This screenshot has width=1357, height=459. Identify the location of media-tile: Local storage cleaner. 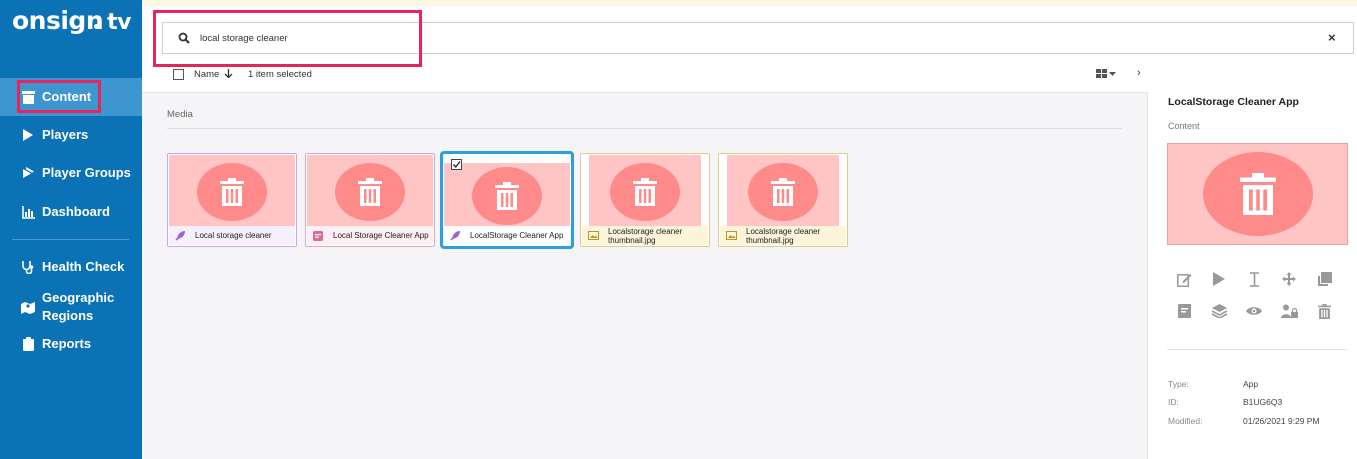
(232, 200).